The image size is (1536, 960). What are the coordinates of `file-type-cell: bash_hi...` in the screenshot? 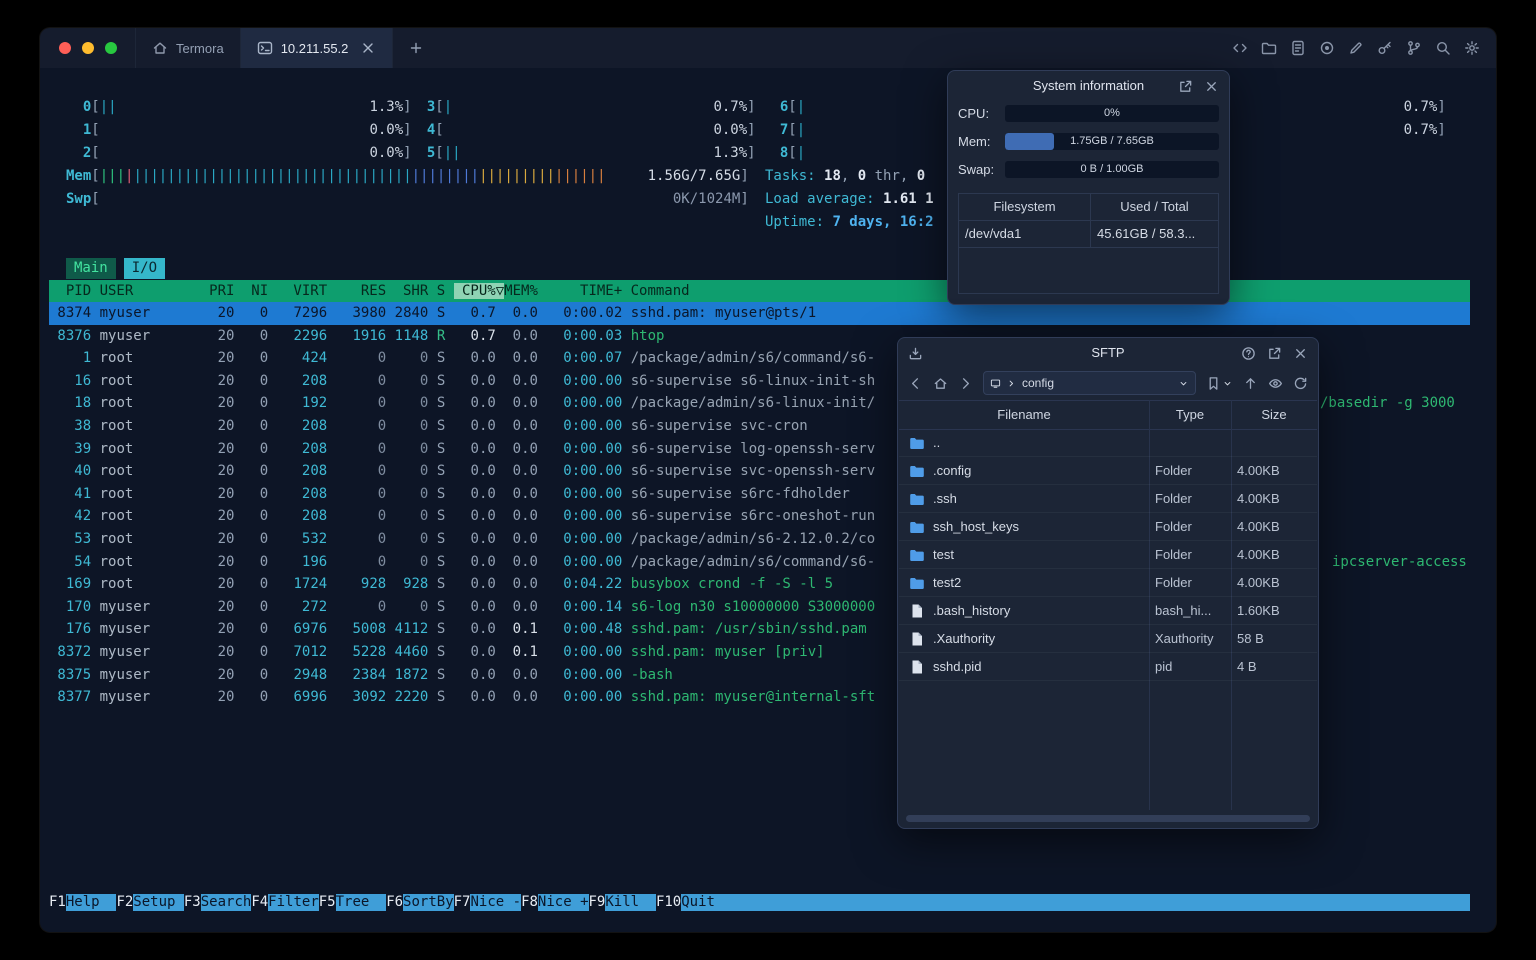 It's located at (1183, 610).